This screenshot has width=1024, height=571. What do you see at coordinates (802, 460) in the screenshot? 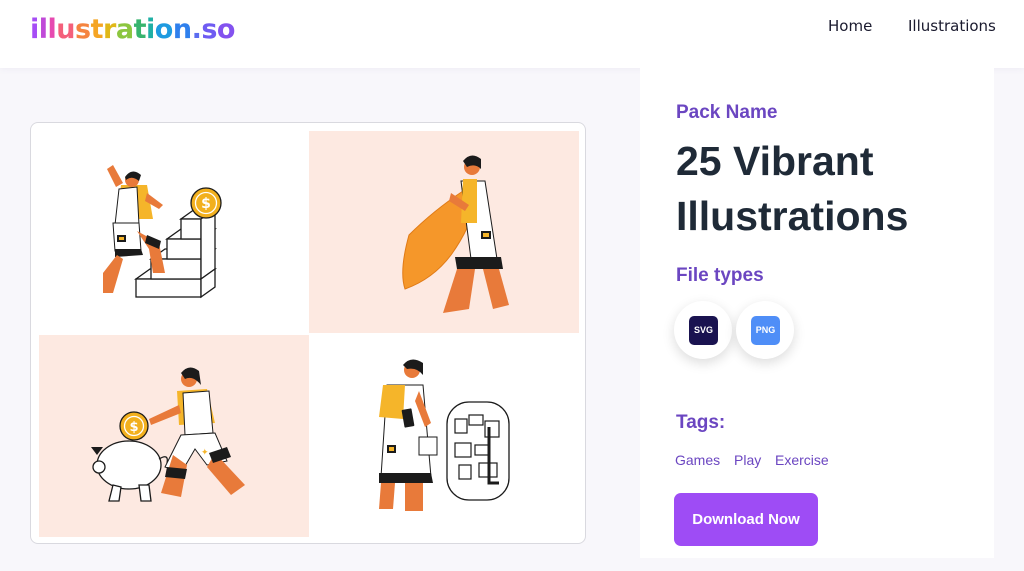
I see `tag-exercise: Exercise` at bounding box center [802, 460].